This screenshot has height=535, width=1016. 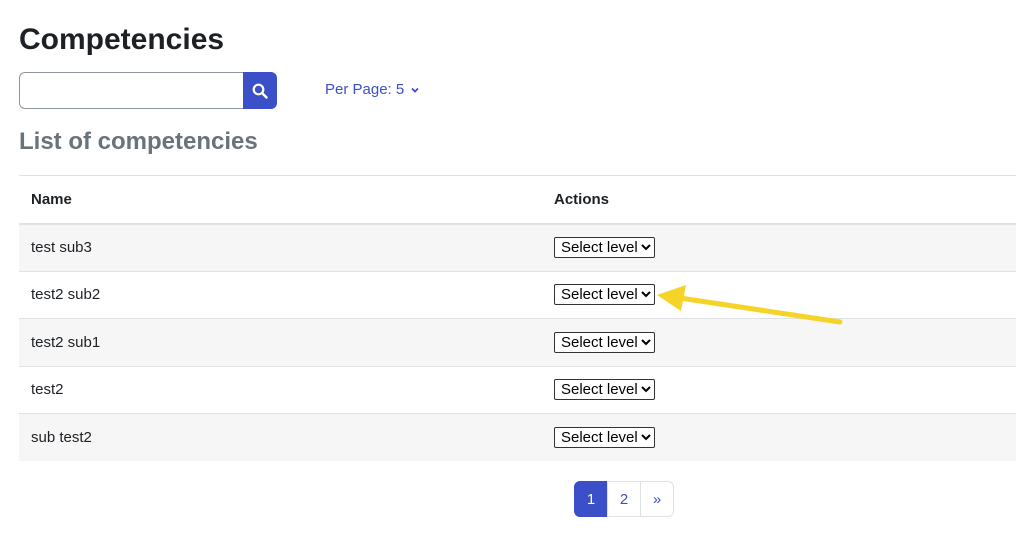 What do you see at coordinates (131, 90) in the screenshot?
I see `search-input` at bounding box center [131, 90].